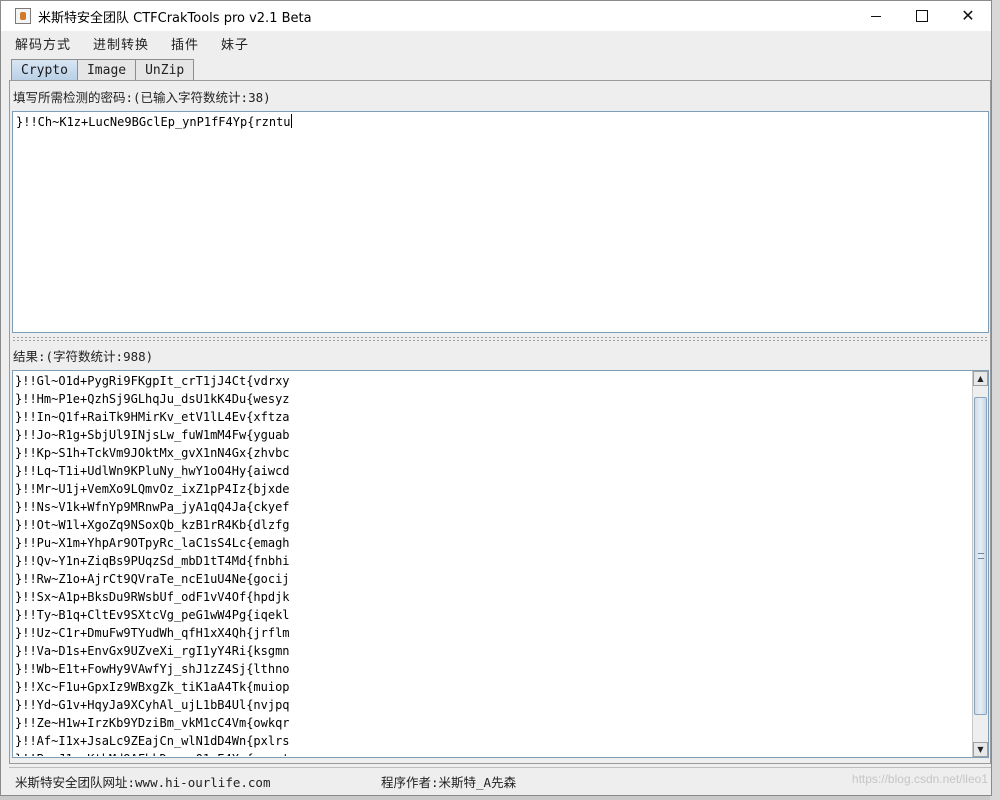 This screenshot has height=800, width=1000. What do you see at coordinates (496, 43) in the screenshot?
I see `menu-bar: 解码方式 进制转换 插件 妹子` at bounding box center [496, 43].